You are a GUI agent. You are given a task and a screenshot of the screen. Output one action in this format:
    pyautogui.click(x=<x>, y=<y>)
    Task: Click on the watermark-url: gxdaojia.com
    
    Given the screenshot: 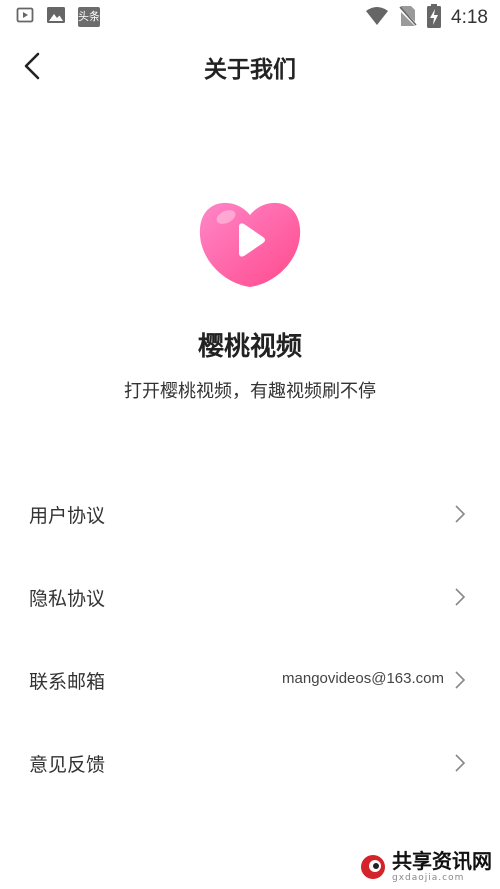 What is the action you would take?
    pyautogui.click(x=428, y=878)
    